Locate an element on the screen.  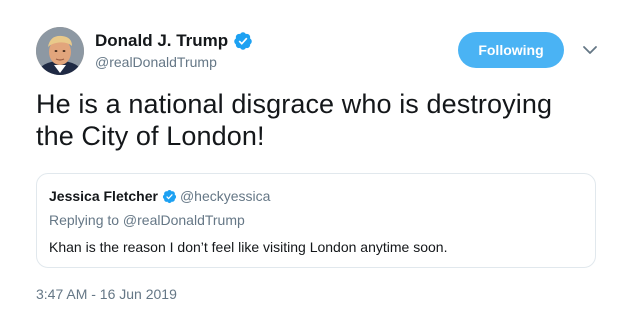
avatar is located at coordinates (60, 51).